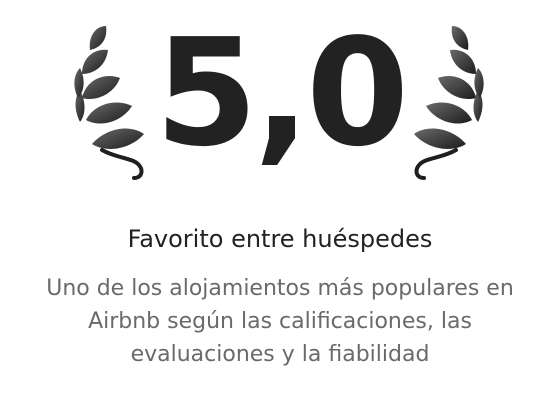 The width and height of the screenshot is (560, 409). What do you see at coordinates (446, 102) in the screenshot?
I see `laurel-right-icon` at bounding box center [446, 102].